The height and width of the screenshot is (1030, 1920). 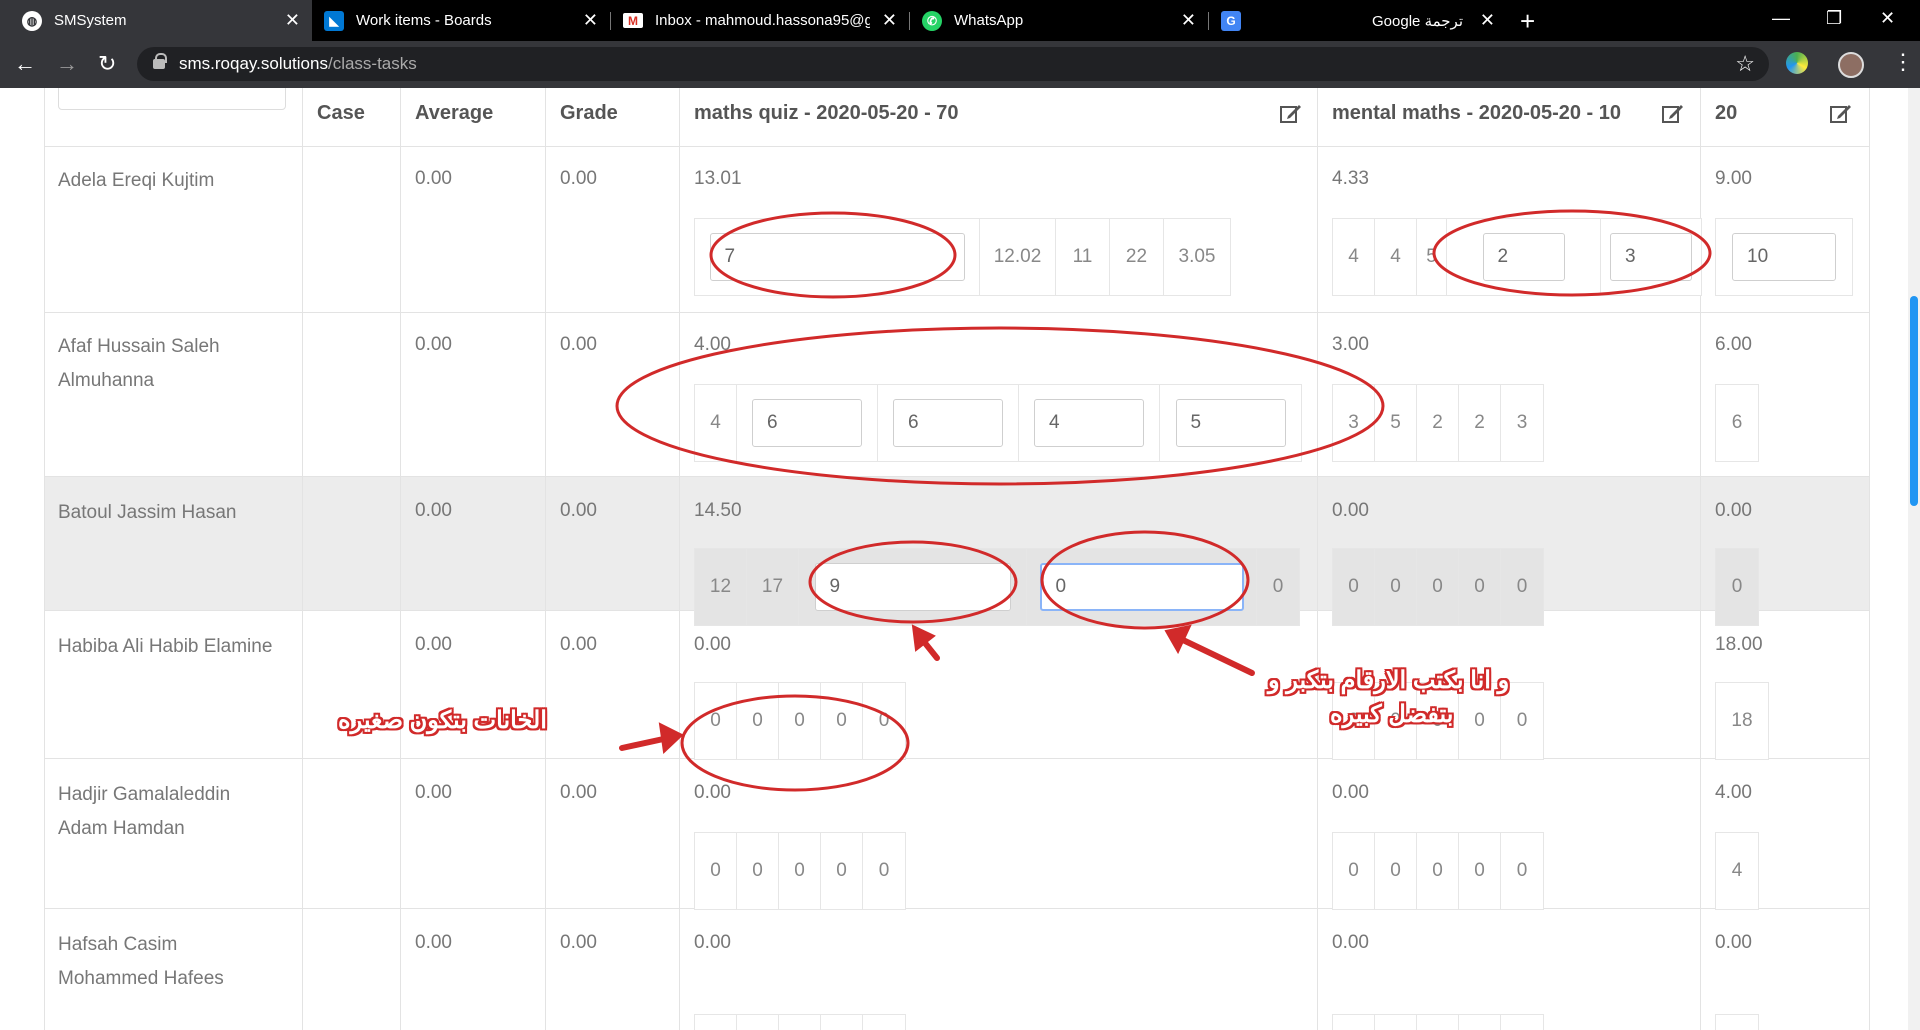 I want to click on page-scrollbar, so click(x=1914, y=559).